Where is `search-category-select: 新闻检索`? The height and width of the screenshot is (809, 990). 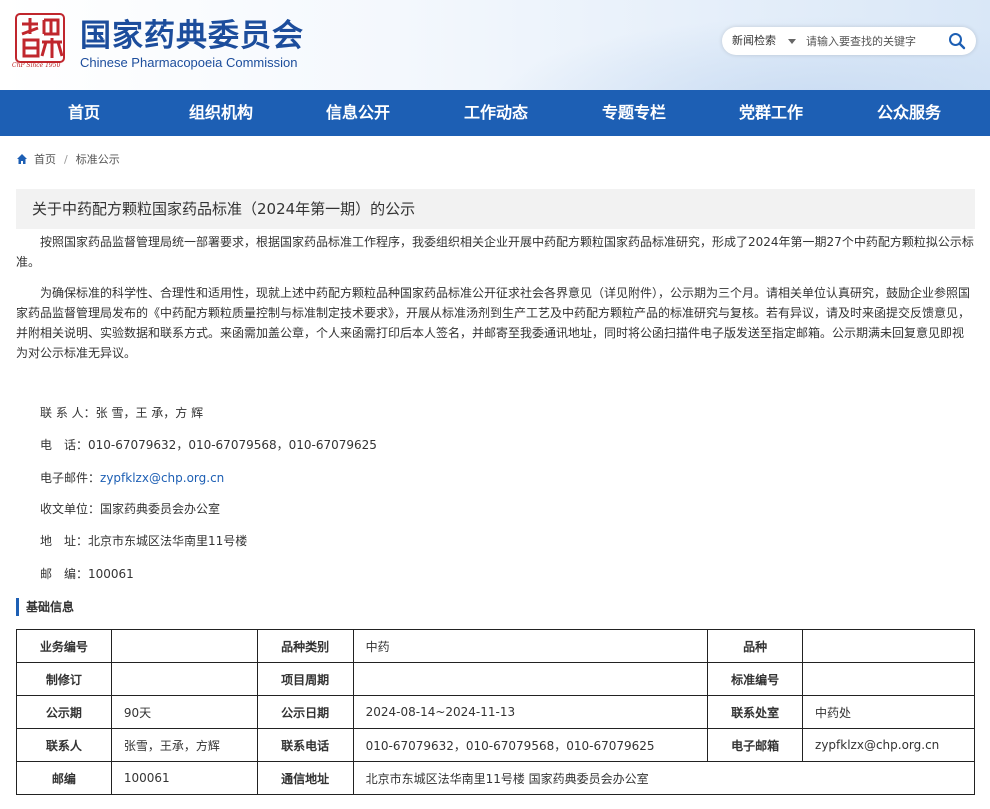 search-category-select: 新闻检索 is located at coordinates (754, 41).